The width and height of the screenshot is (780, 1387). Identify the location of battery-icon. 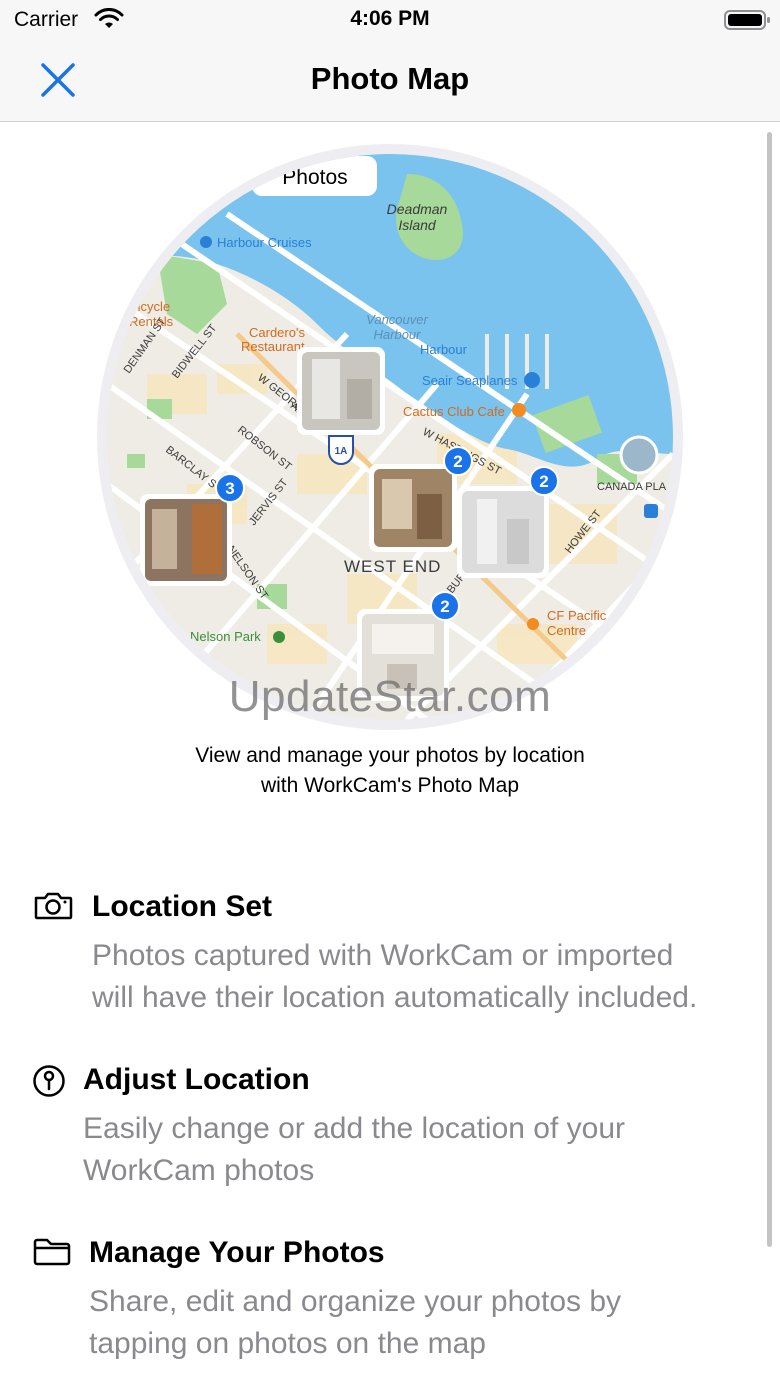
(748, 22).